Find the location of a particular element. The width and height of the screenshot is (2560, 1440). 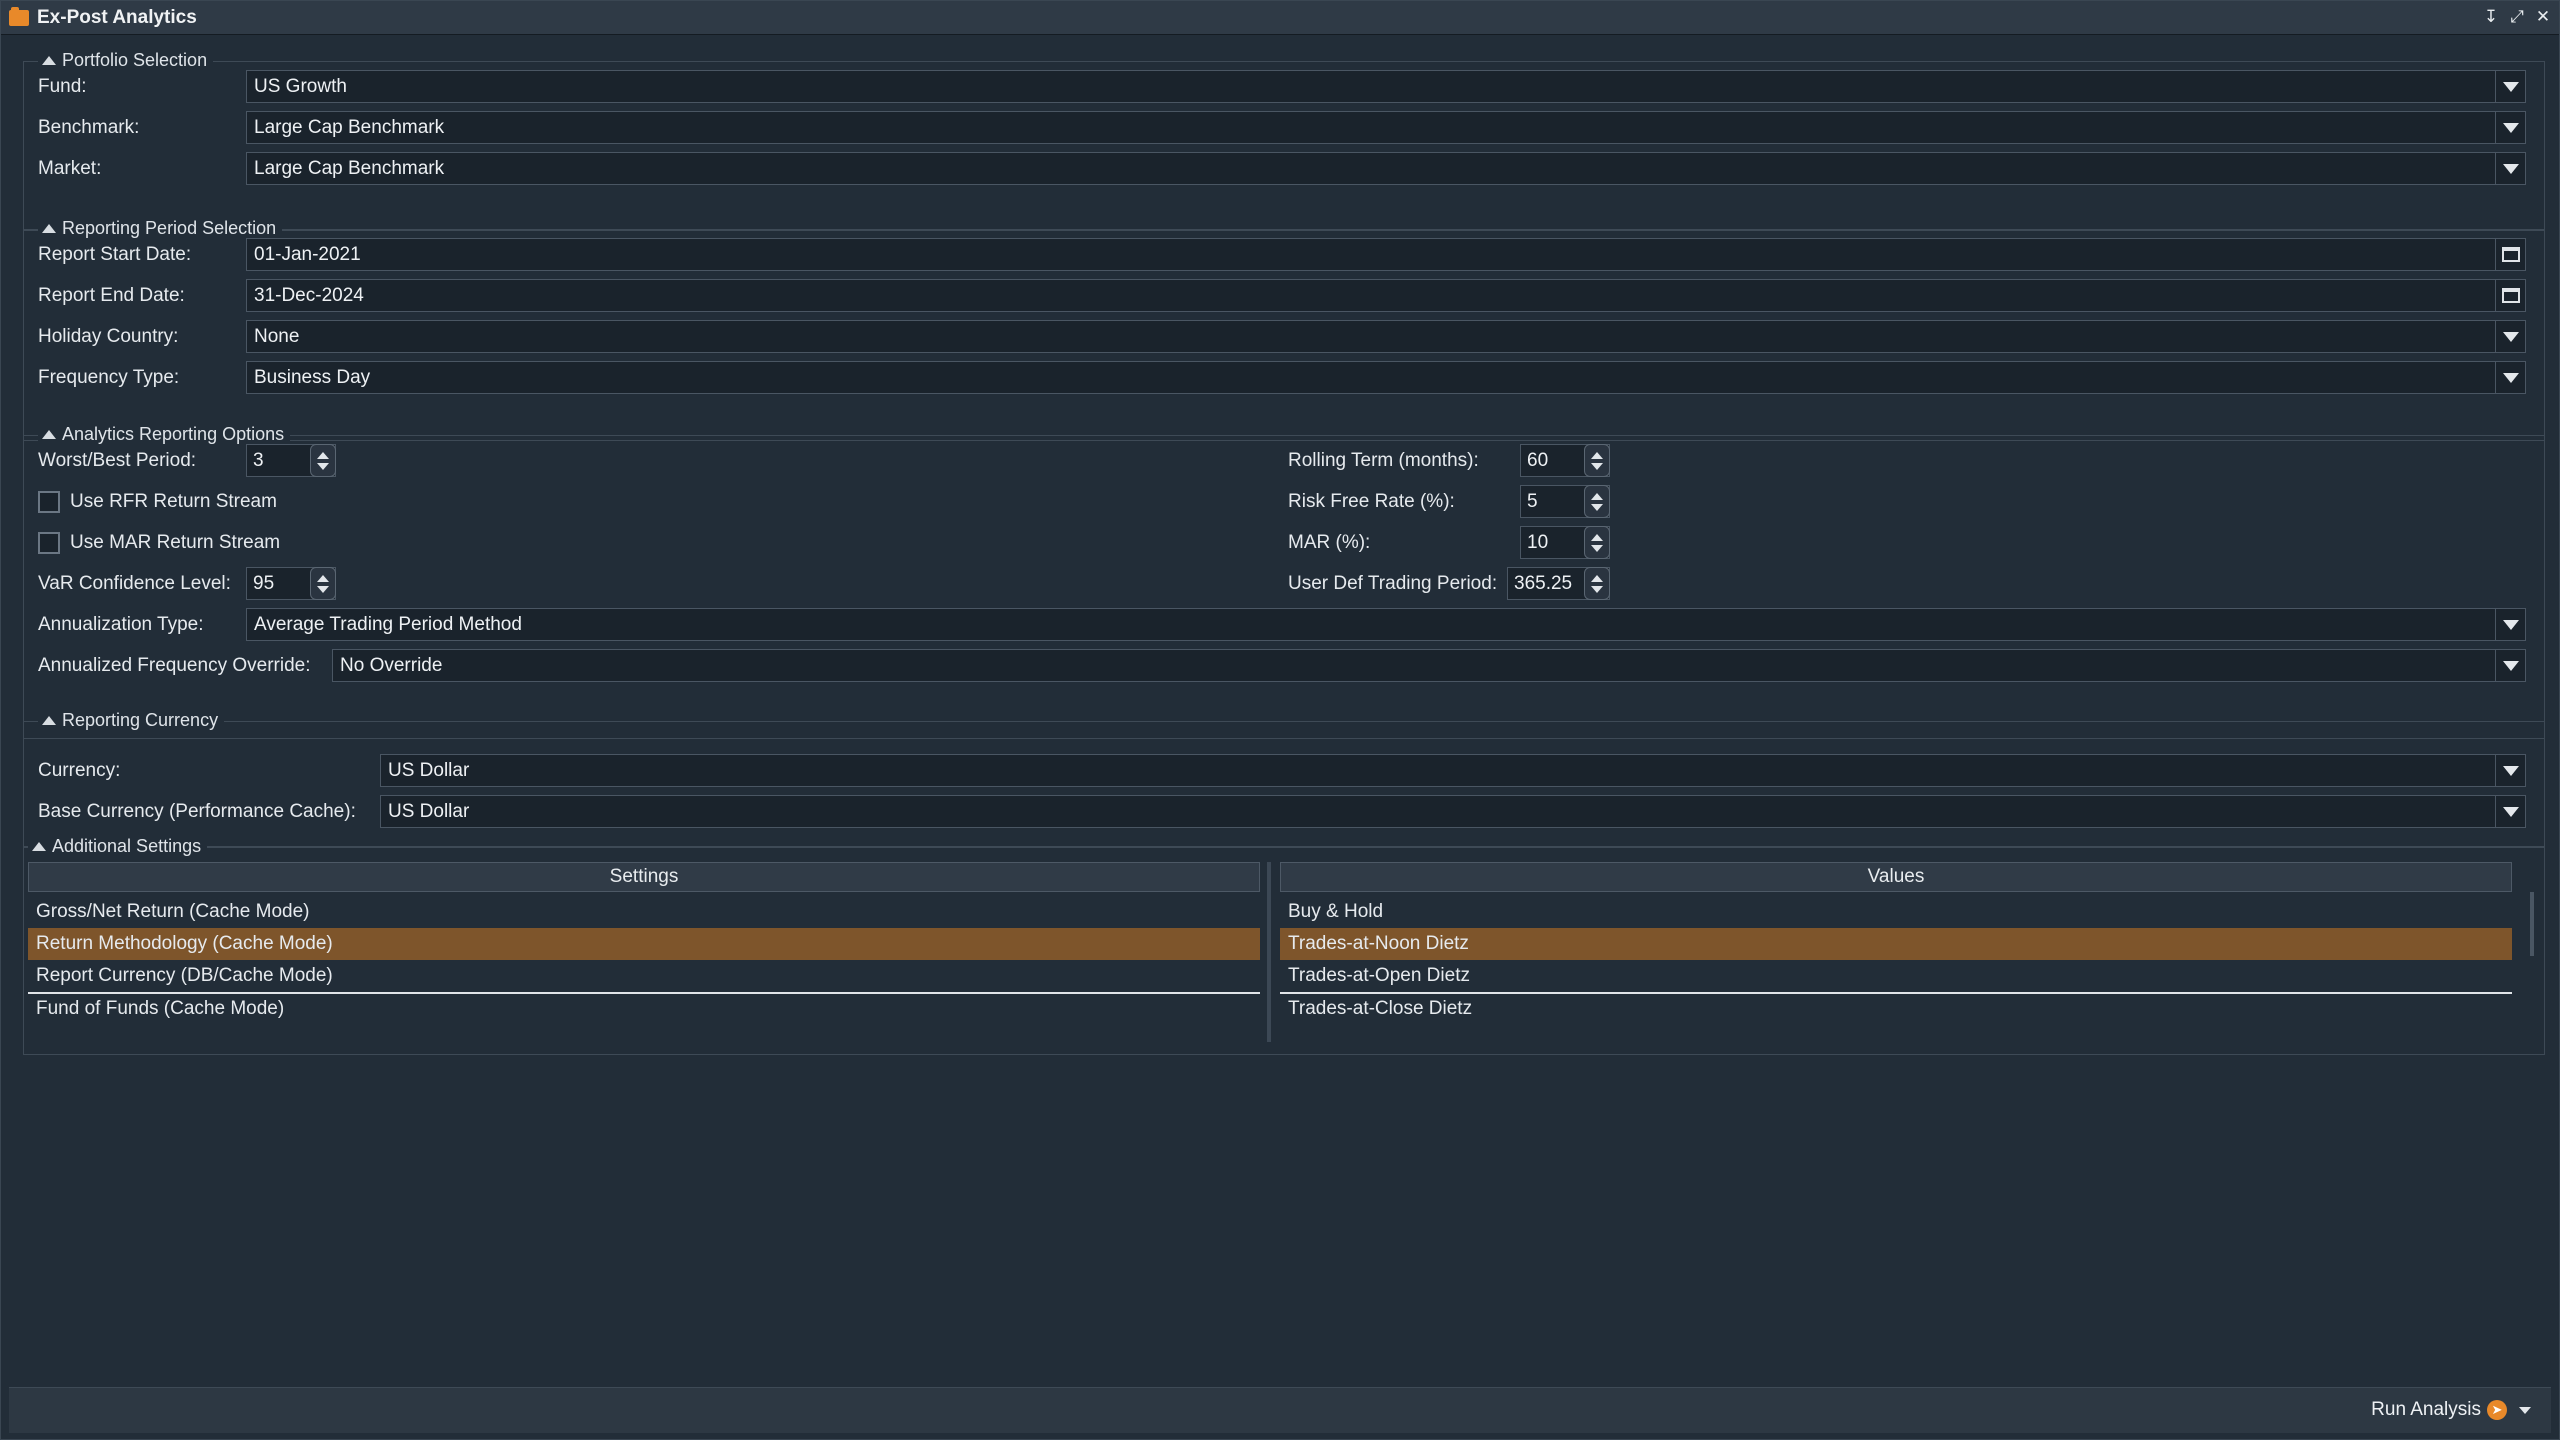

benchmark-dropdown: Large Cap Benchmark is located at coordinates (1386, 127).